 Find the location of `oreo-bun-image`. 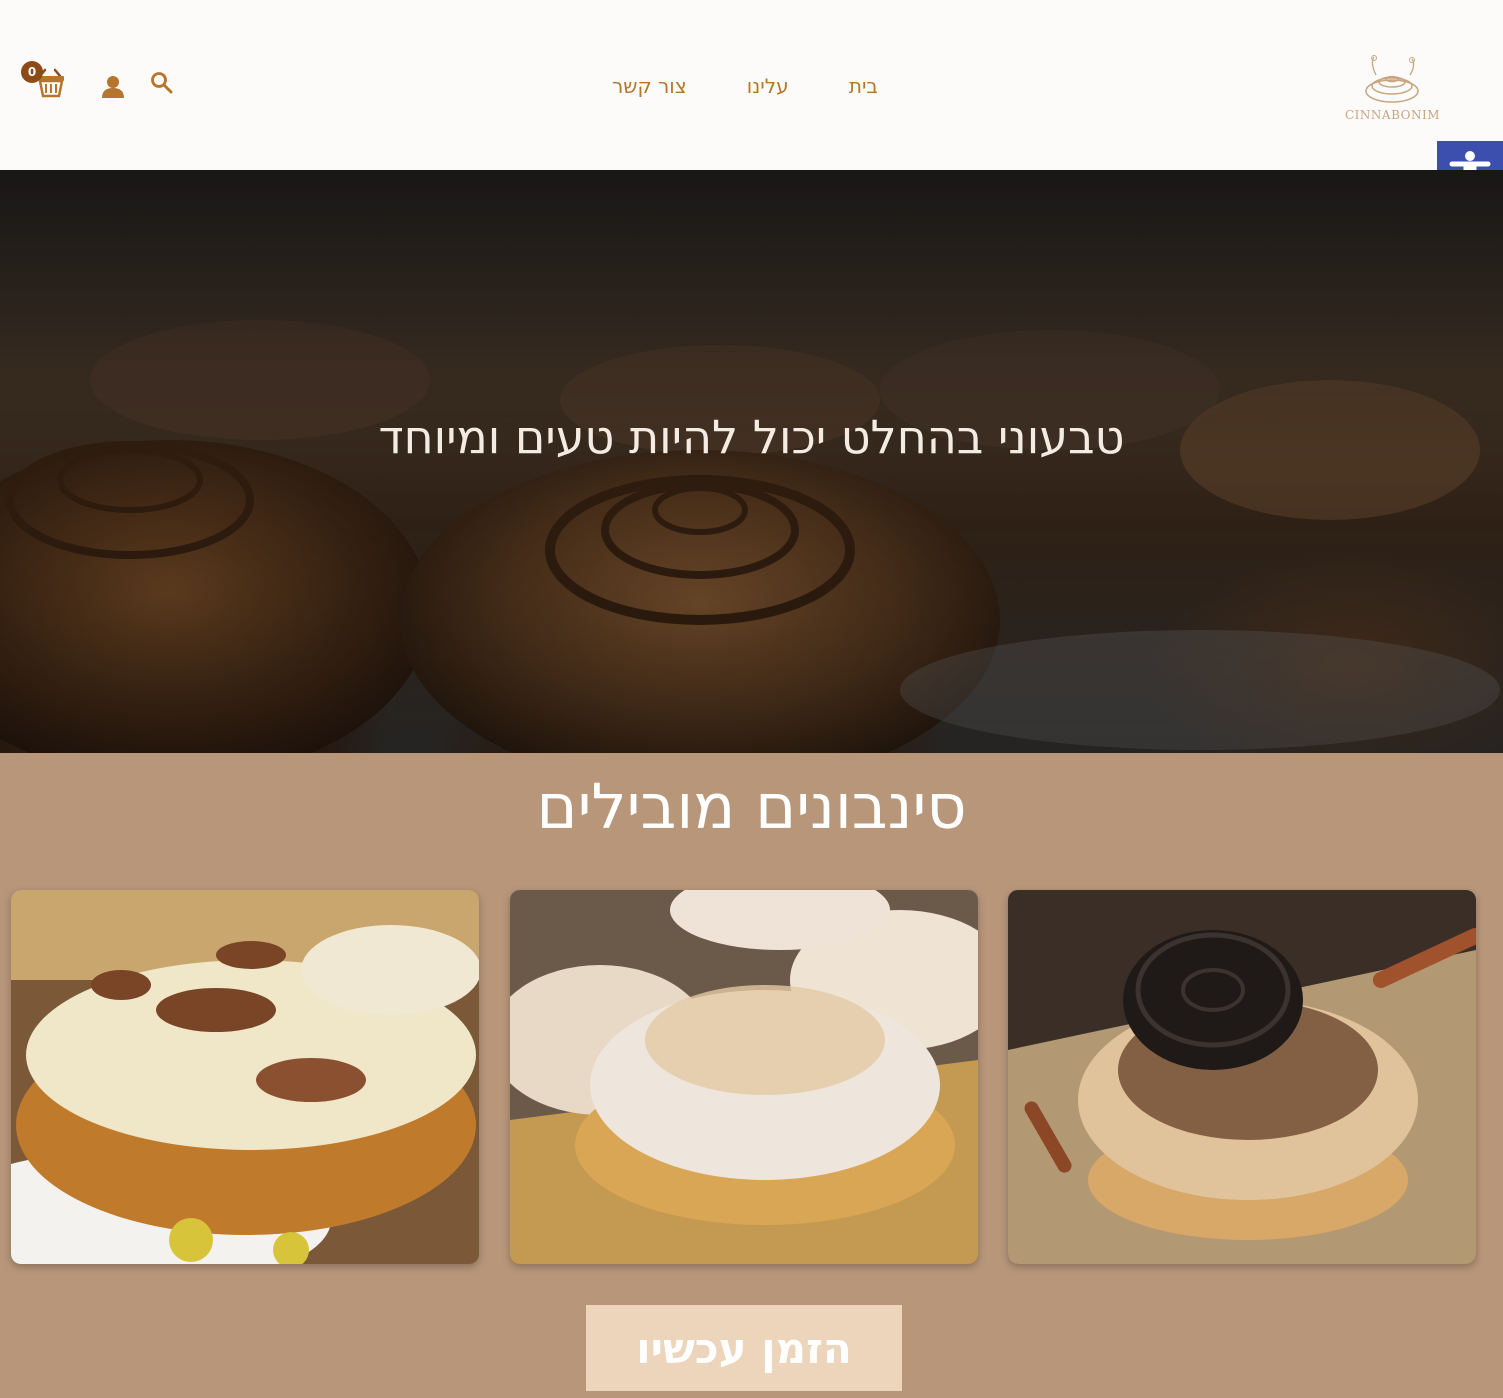

oreo-bun-image is located at coordinates (1242, 1077).